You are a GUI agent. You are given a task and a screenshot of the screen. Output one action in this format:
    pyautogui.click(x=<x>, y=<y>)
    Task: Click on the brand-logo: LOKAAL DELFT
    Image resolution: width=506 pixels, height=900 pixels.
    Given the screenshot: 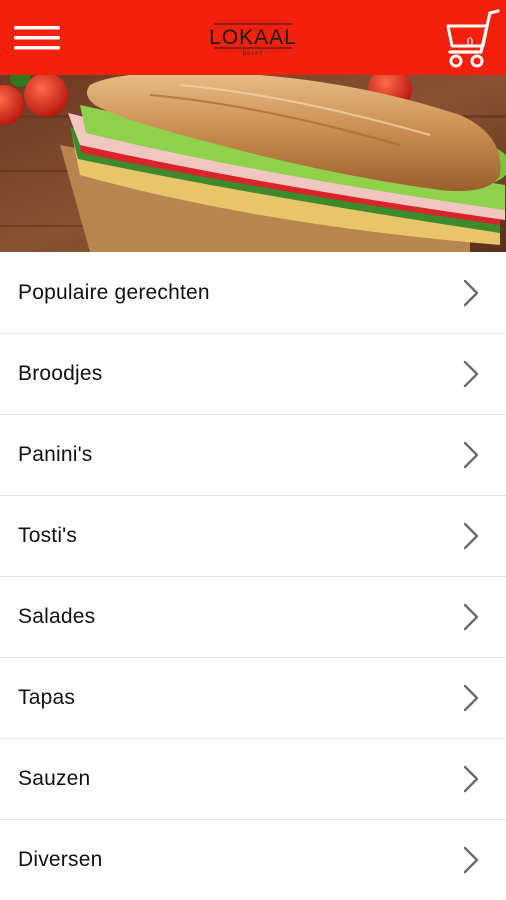 What is the action you would take?
    pyautogui.click(x=253, y=38)
    